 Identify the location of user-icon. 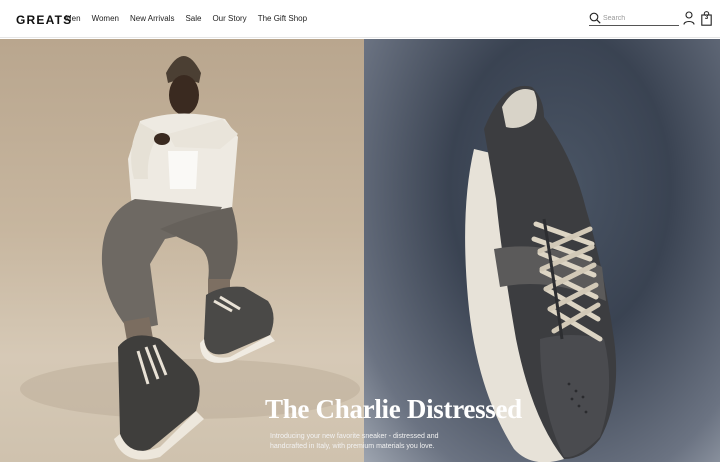
(689, 18).